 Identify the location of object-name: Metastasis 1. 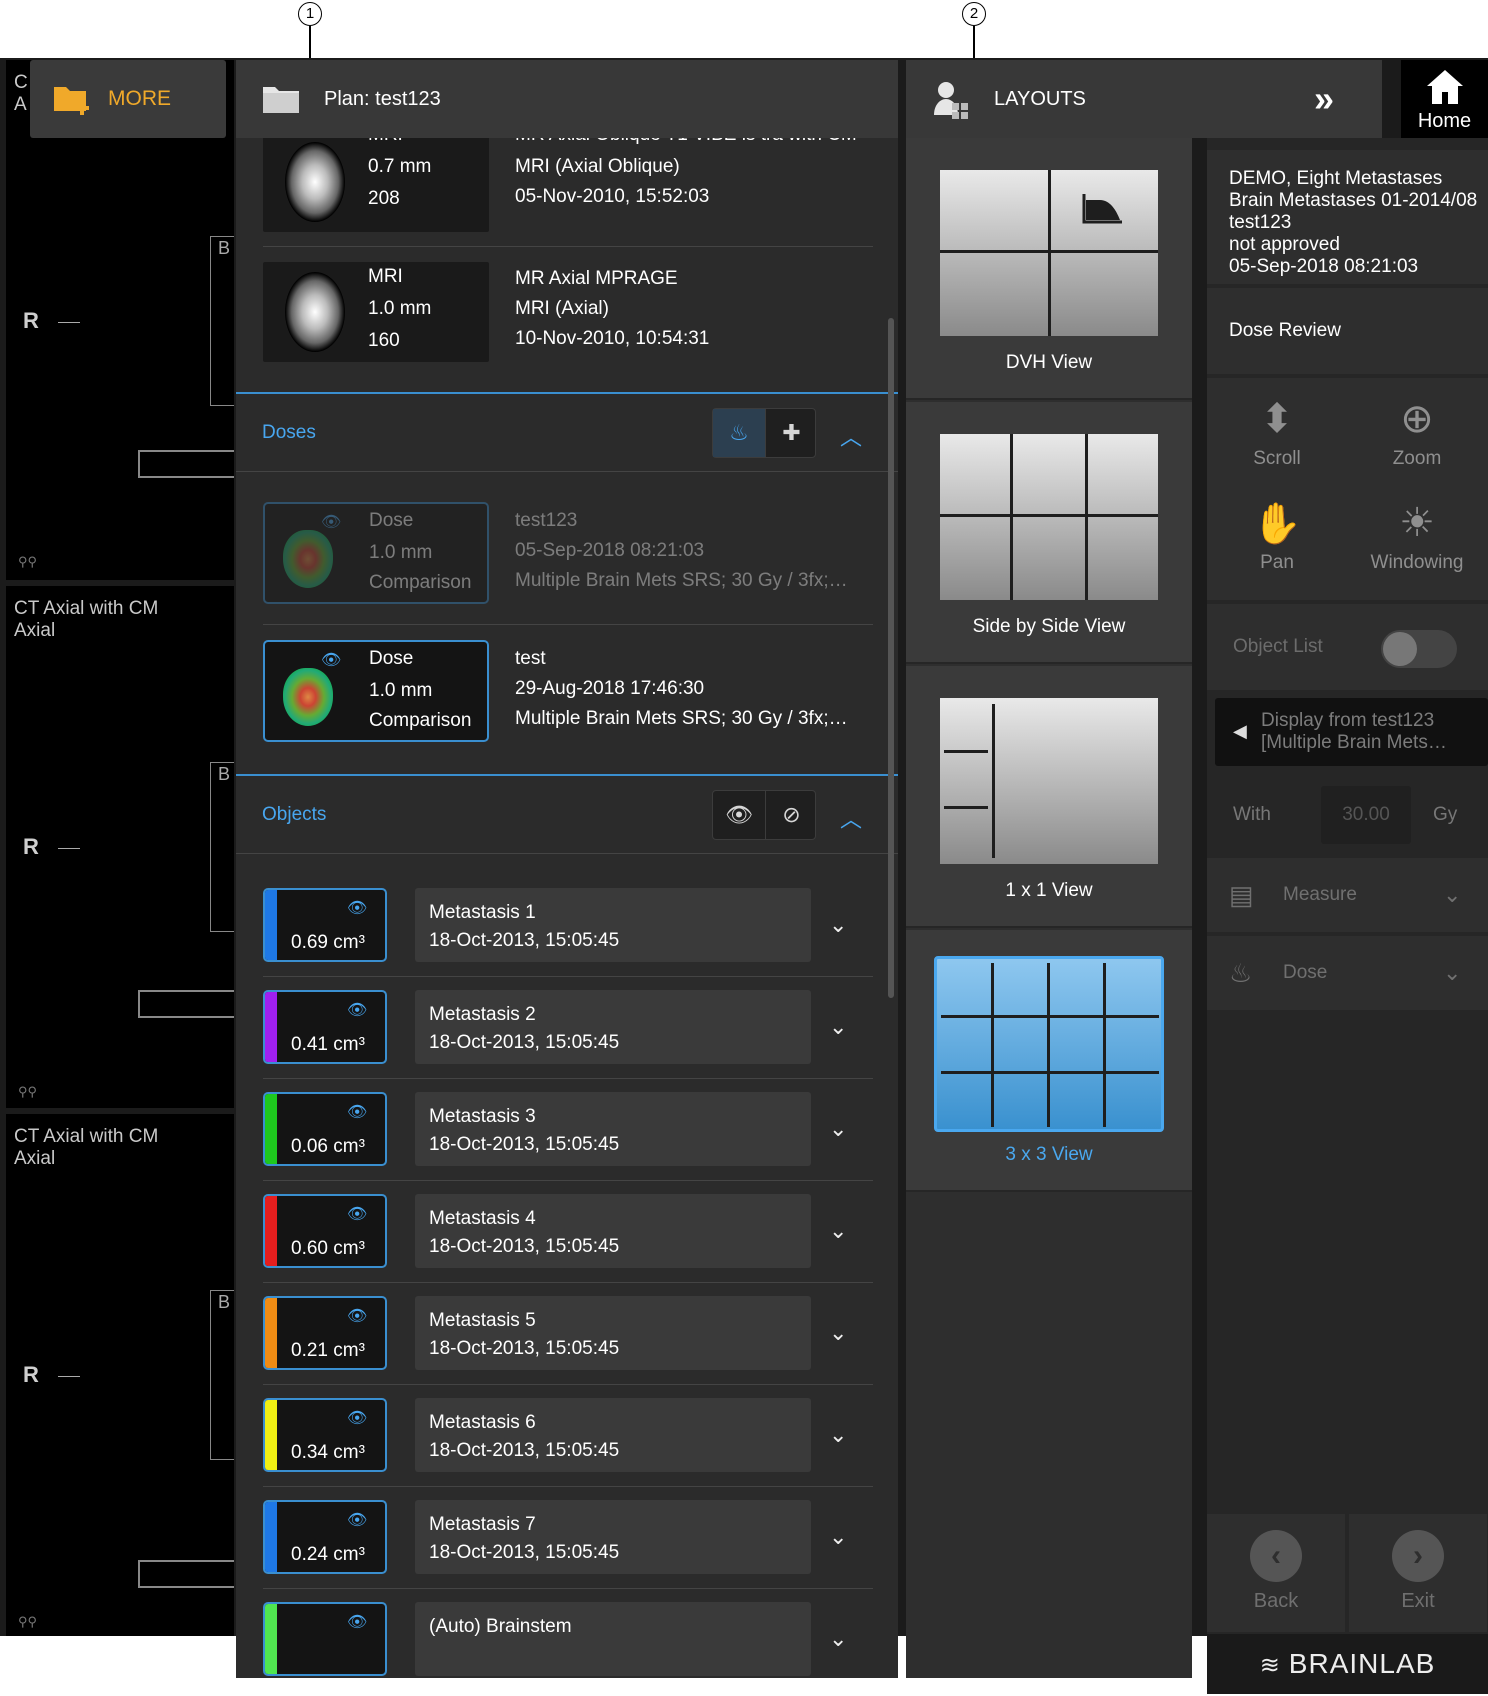
(482, 912).